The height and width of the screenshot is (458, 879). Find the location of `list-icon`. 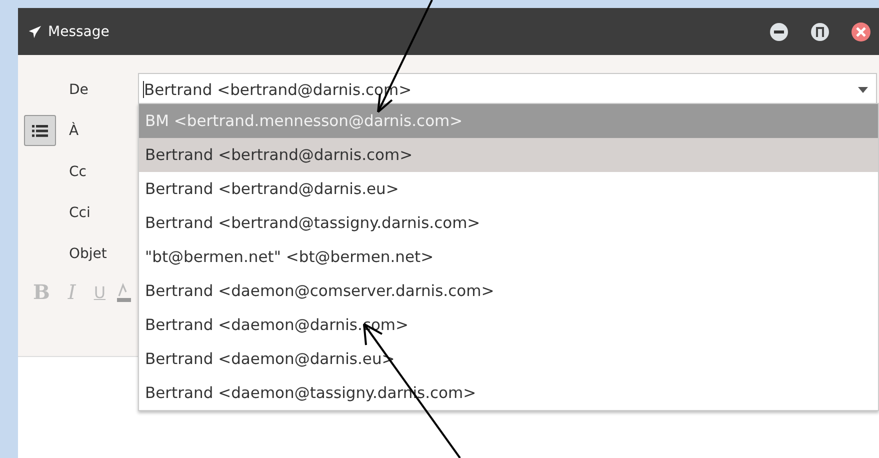

list-icon is located at coordinates (40, 130).